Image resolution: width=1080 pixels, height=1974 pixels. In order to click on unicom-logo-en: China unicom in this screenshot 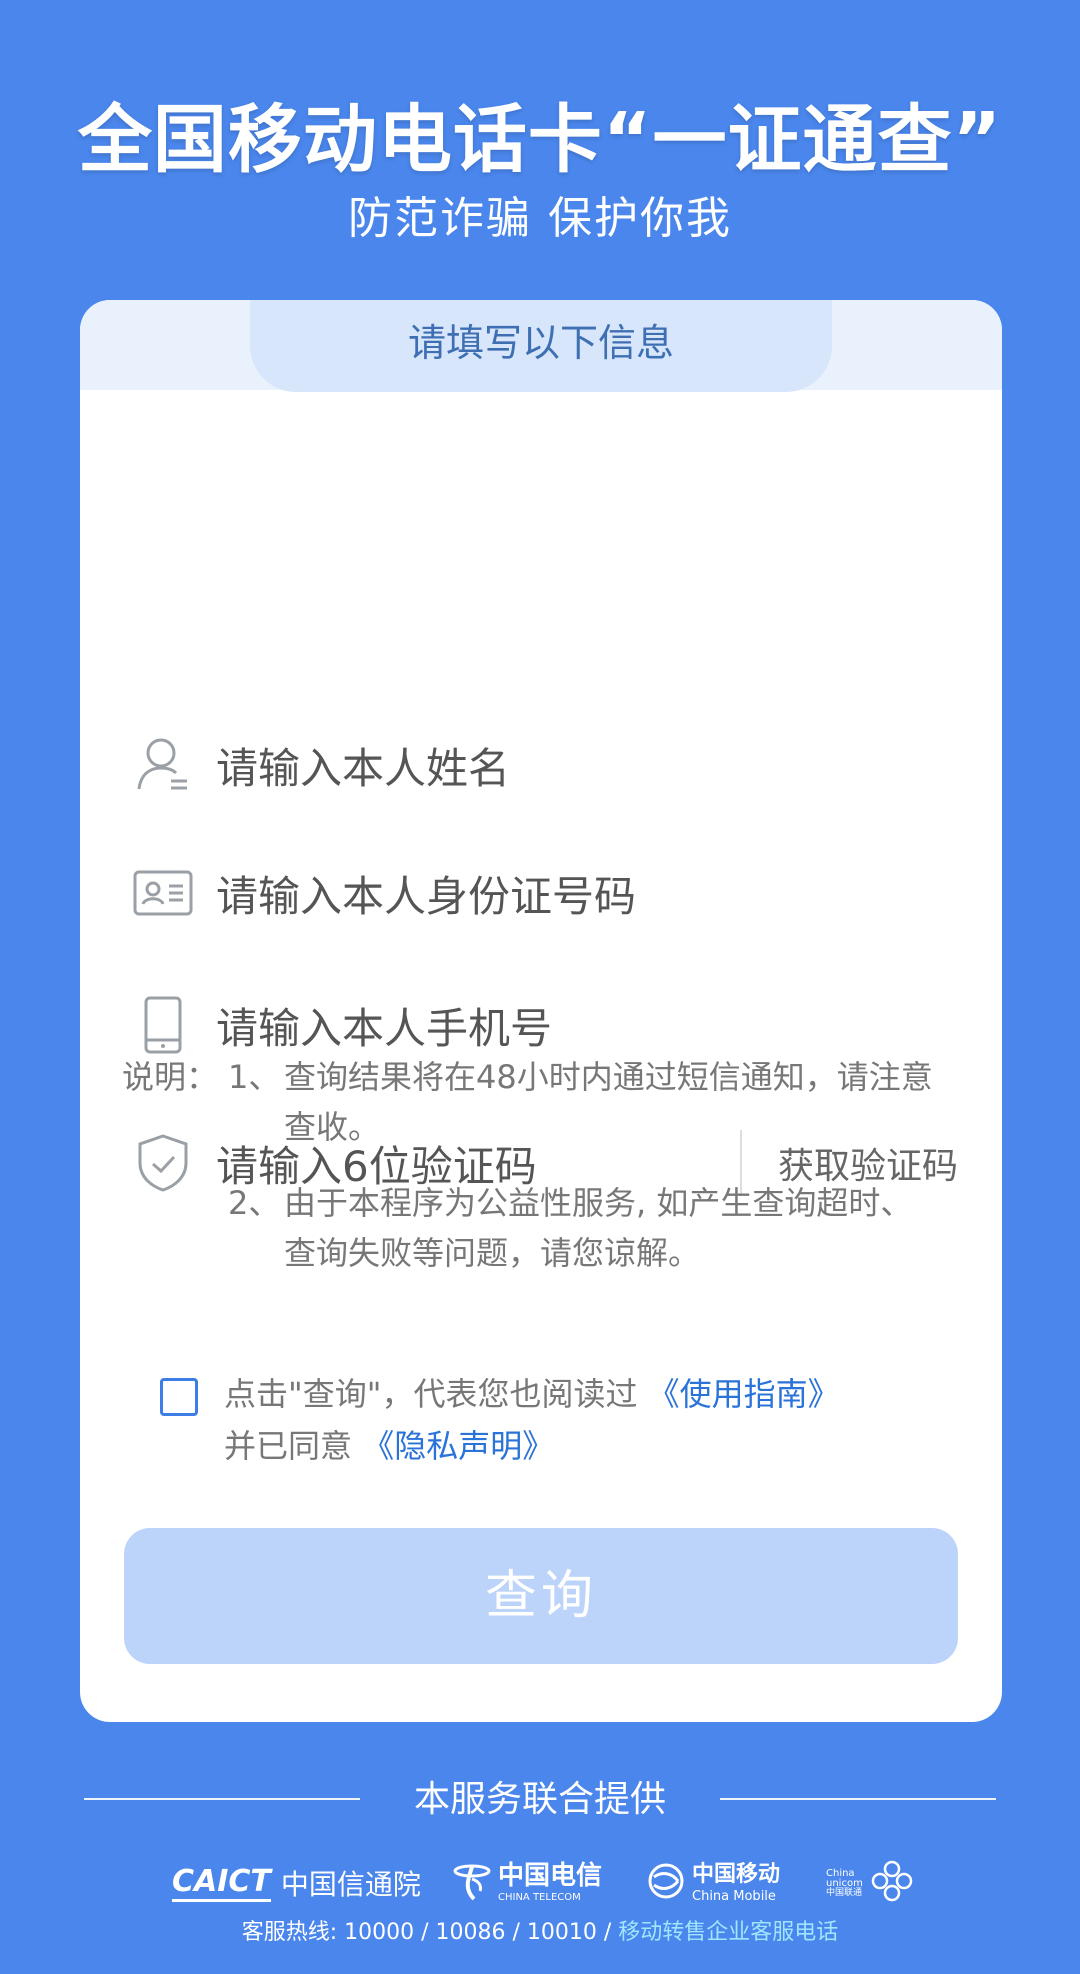, I will do `click(844, 1878)`.